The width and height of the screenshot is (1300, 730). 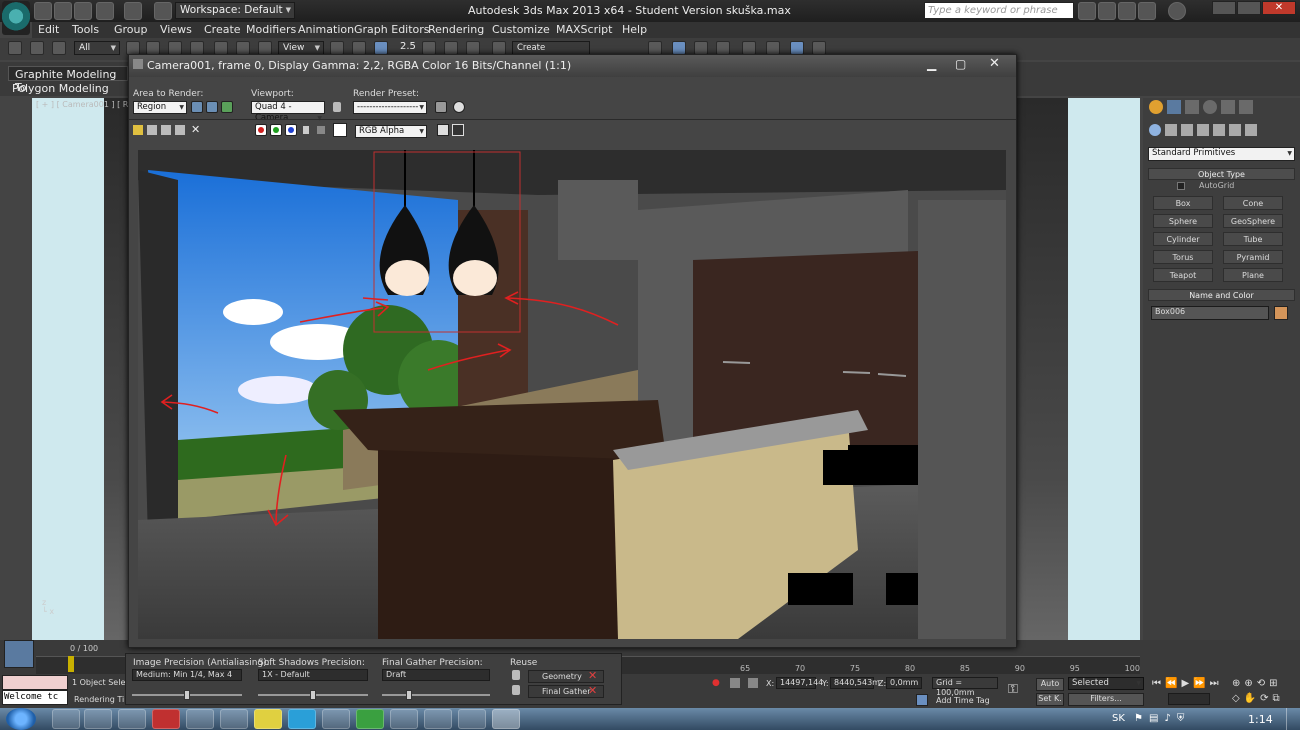 What do you see at coordinates (723, 48) in the screenshot?
I see `schematic-view-icon` at bounding box center [723, 48].